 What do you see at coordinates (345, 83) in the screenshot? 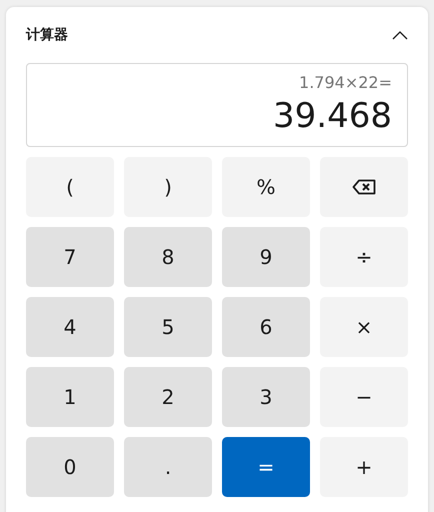
I see `expression-text: 1.794×22=` at bounding box center [345, 83].